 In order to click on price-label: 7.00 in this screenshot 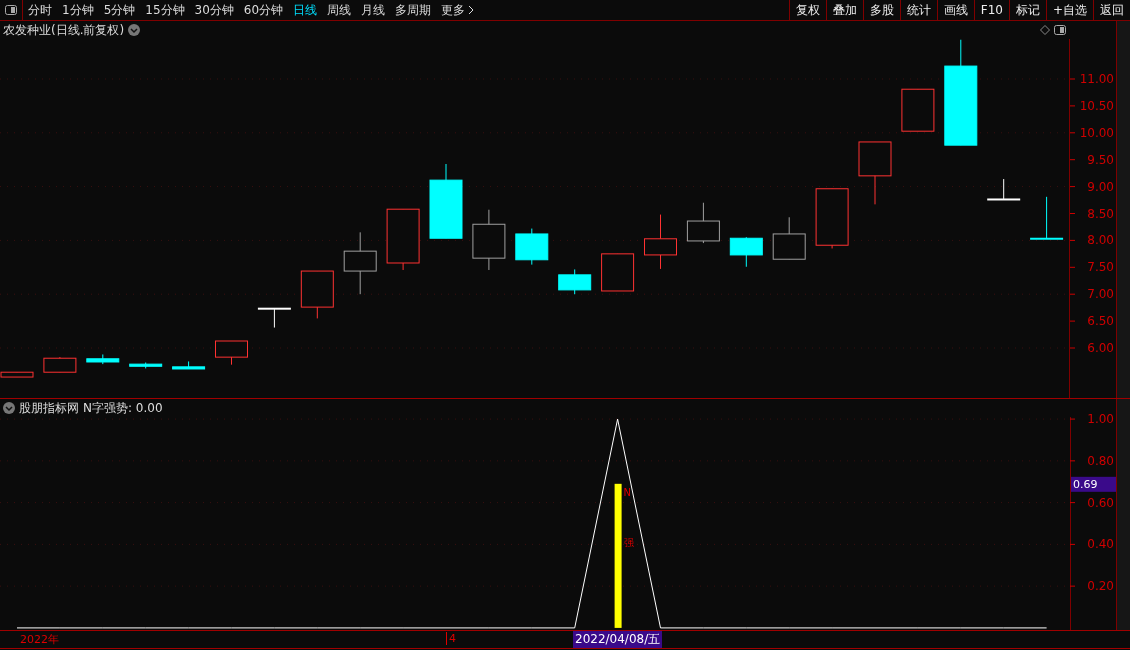, I will do `click(1101, 294)`.